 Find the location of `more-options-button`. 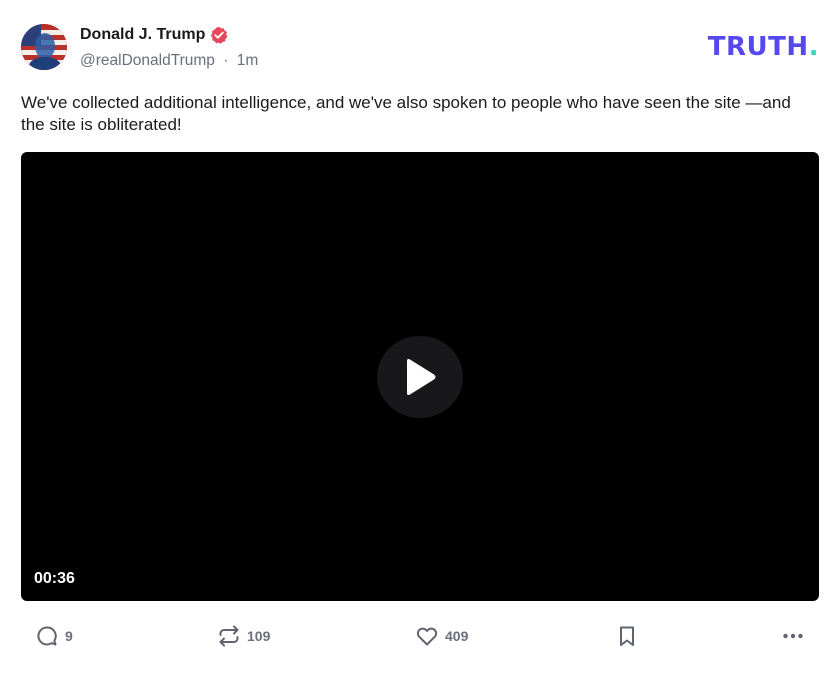

more-options-button is located at coordinates (793, 636).